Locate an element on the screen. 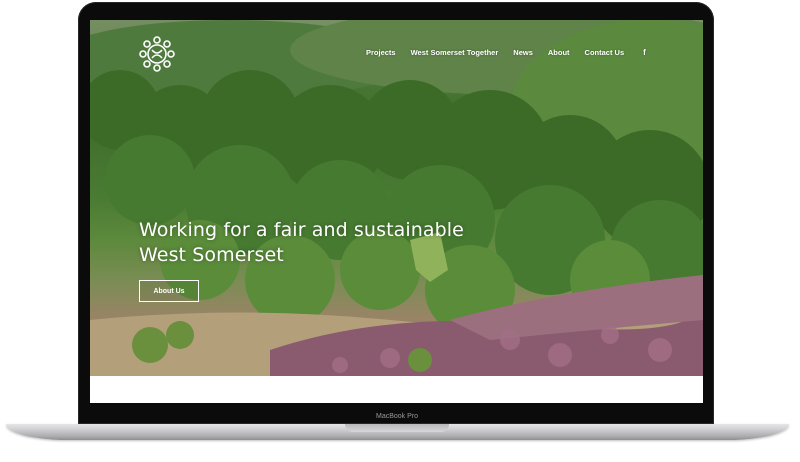  hero-headline-line-1: Working for a fair and sustainable is located at coordinates (301, 230).